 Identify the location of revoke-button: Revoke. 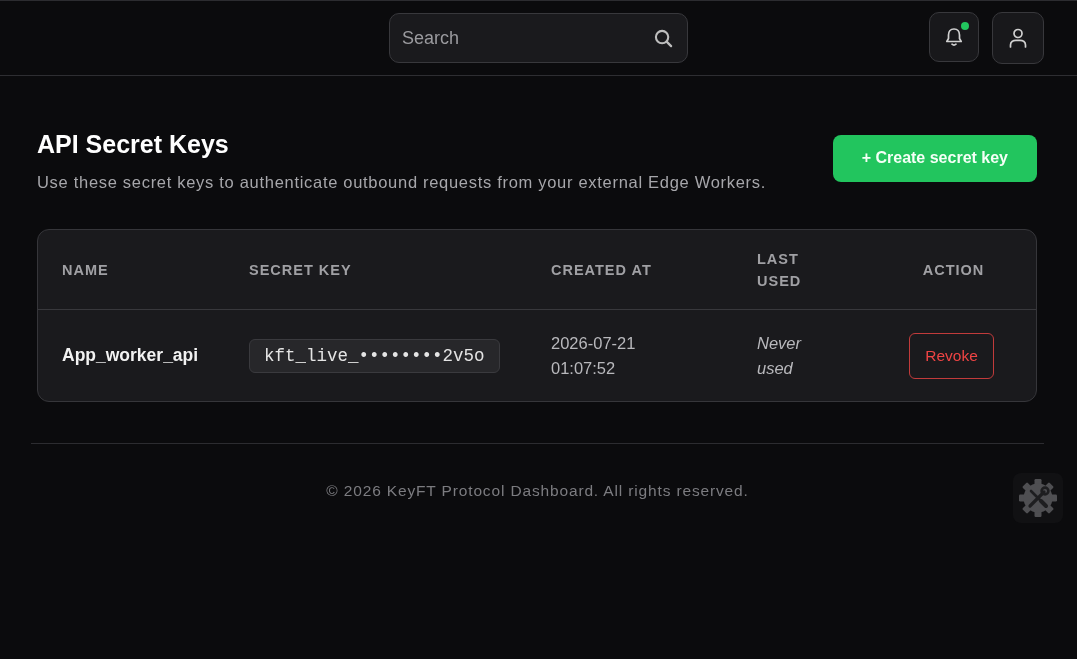
(951, 355).